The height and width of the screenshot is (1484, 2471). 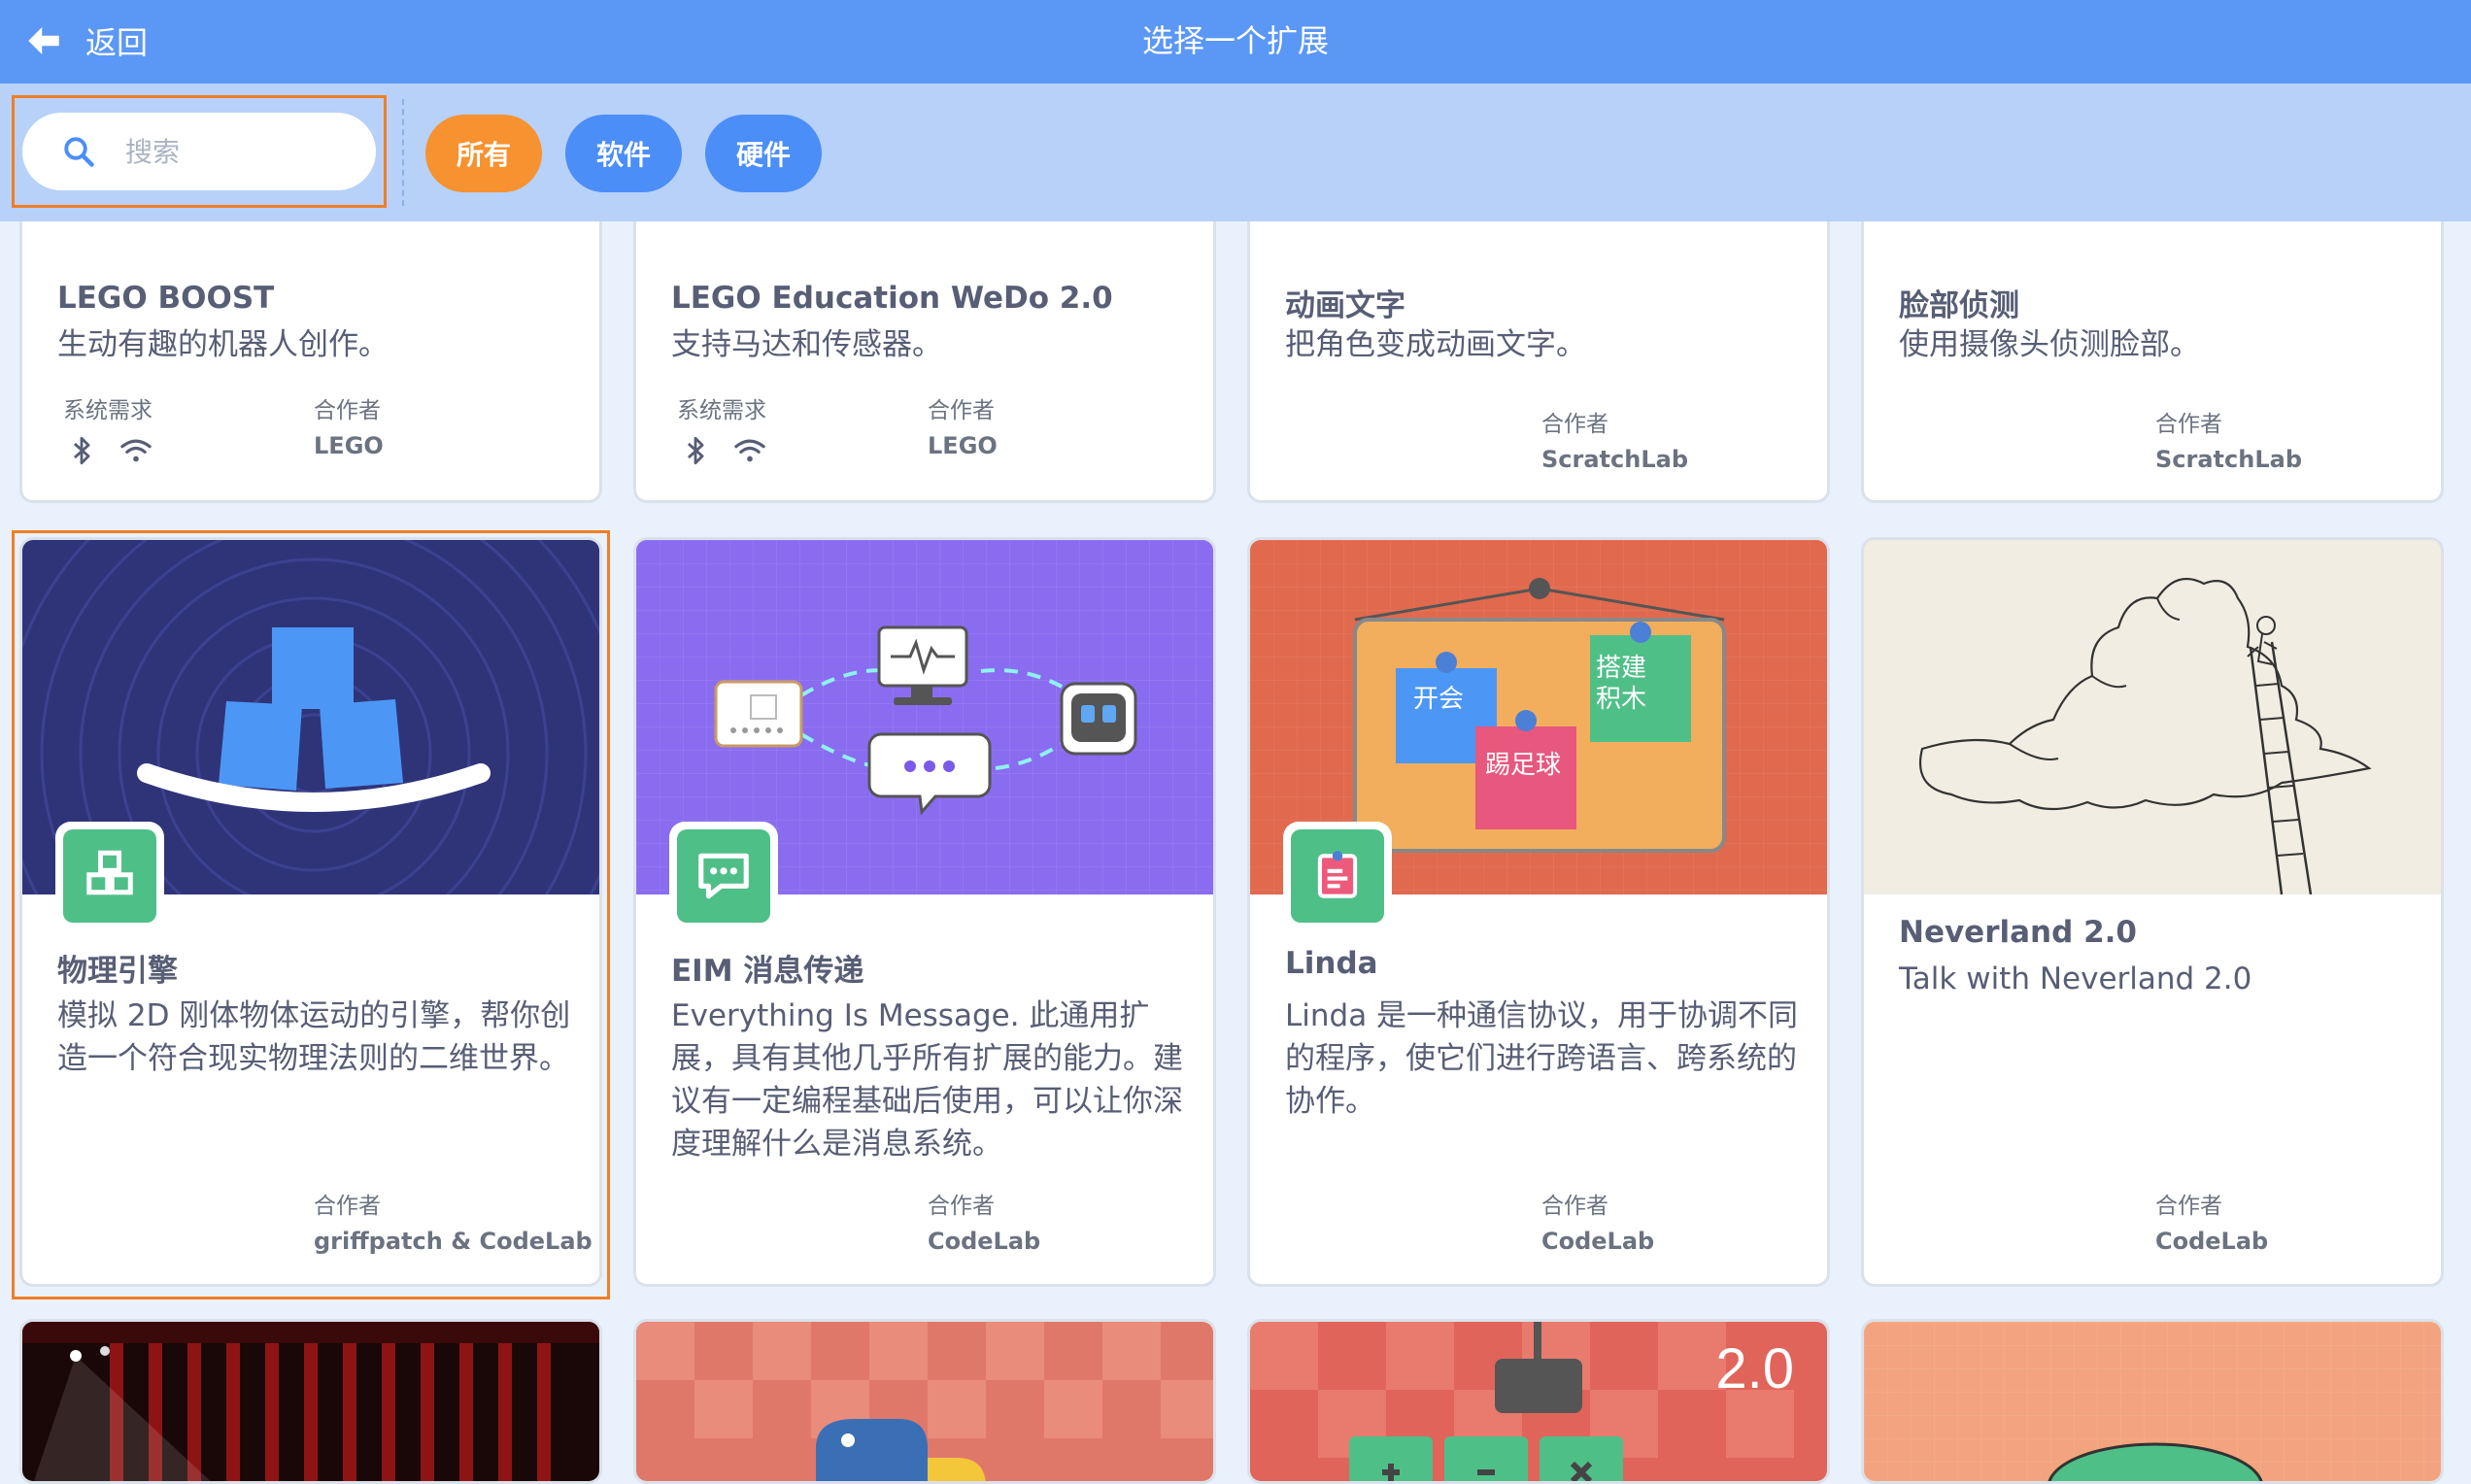 I want to click on note-building-blocks-text-line2: 积木, so click(x=1621, y=699).